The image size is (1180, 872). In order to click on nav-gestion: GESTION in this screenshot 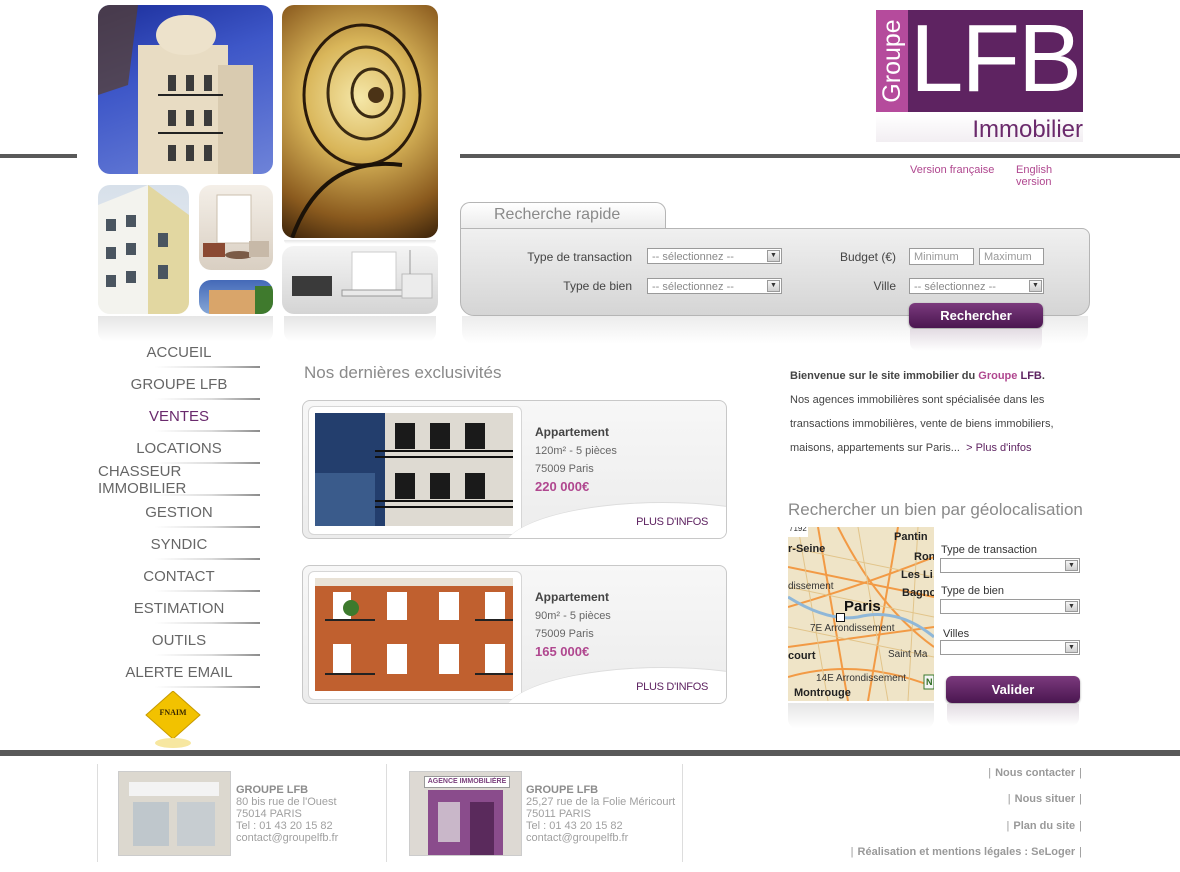, I will do `click(179, 512)`.